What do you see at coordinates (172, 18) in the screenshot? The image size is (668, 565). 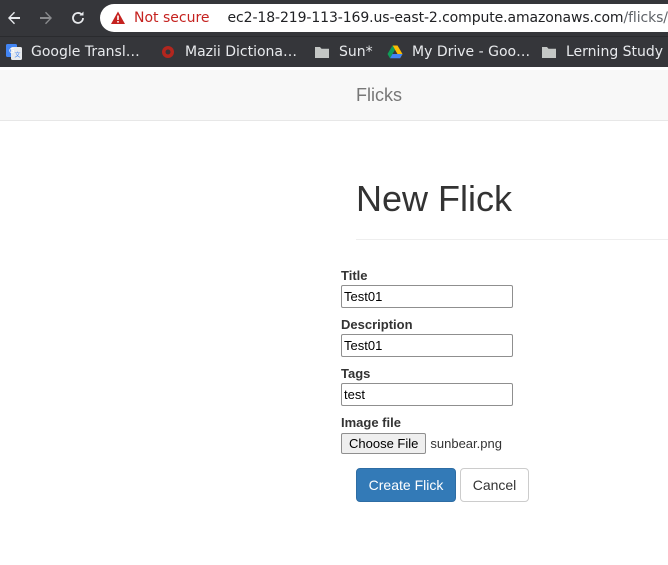 I see `security-status-label: Not secure` at bounding box center [172, 18].